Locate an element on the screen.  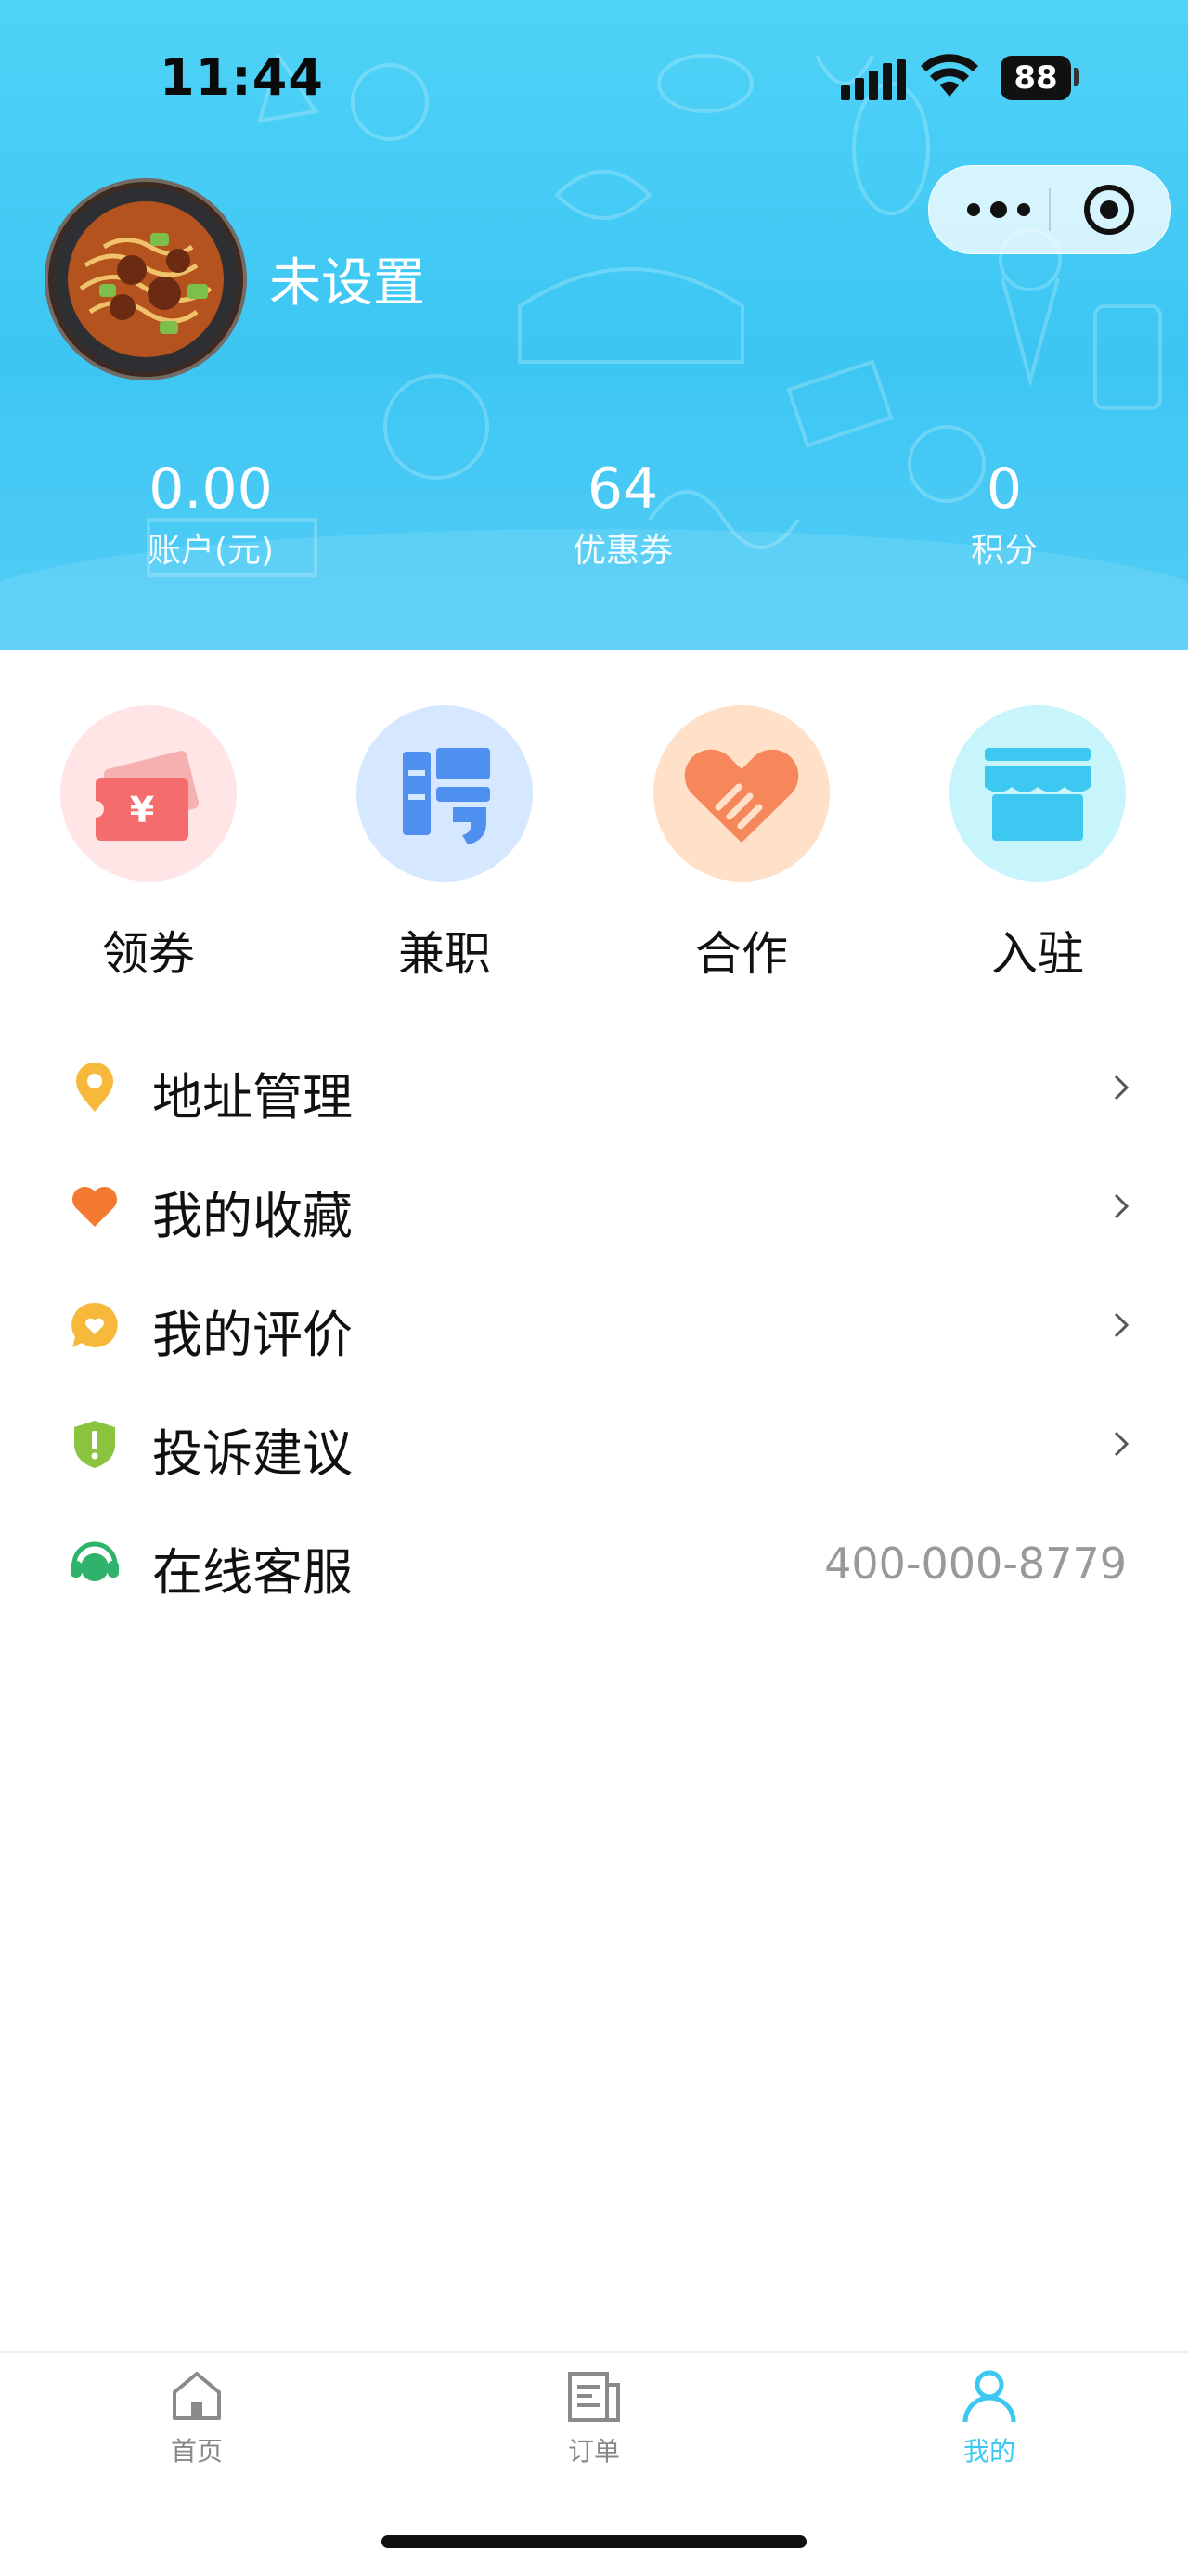
quick-action-label: 入驻 is located at coordinates (1037, 954).